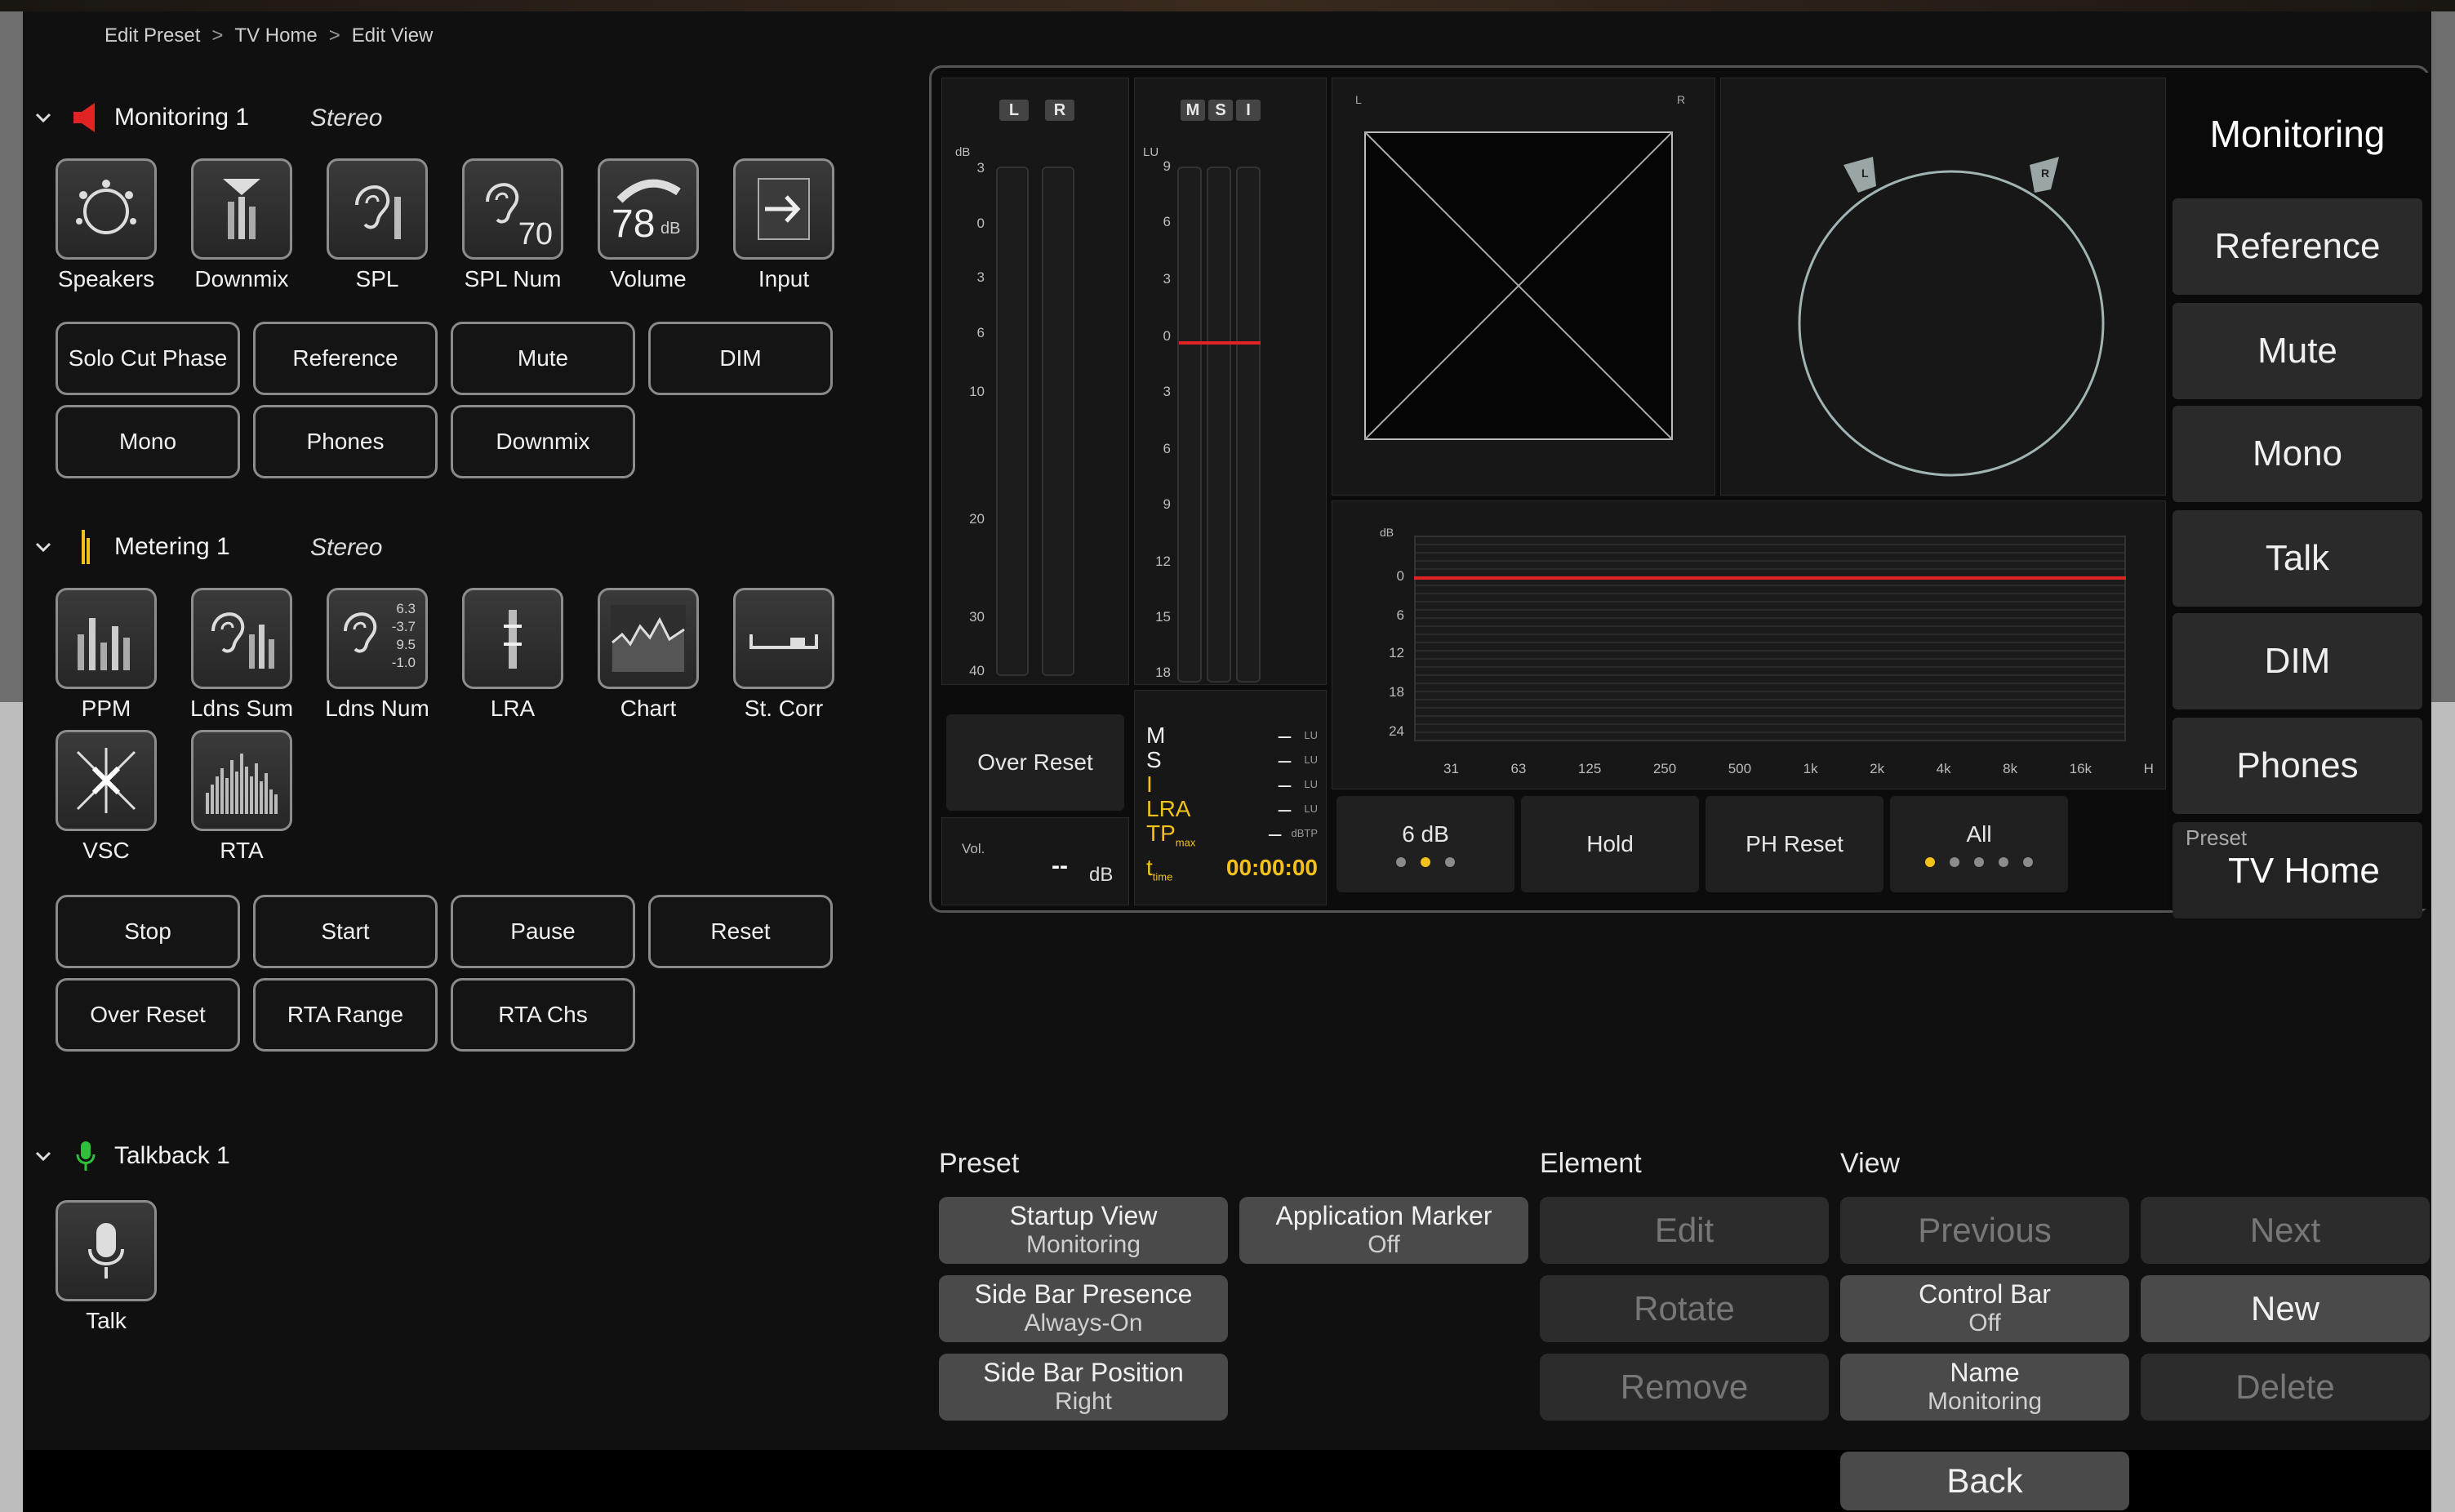  What do you see at coordinates (740, 359) in the screenshot?
I see `dim-button: DIM` at bounding box center [740, 359].